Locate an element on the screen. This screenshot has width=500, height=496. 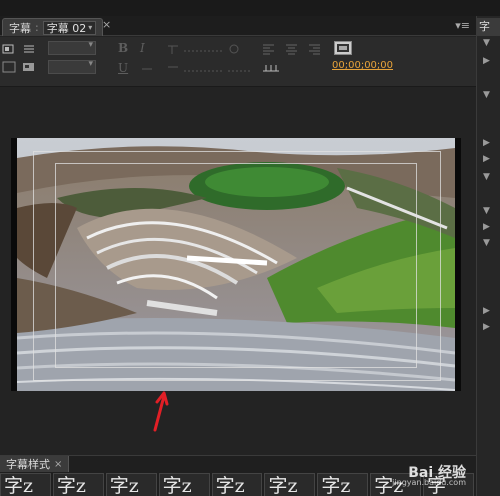
leading-control is located at coordinates (196, 49).